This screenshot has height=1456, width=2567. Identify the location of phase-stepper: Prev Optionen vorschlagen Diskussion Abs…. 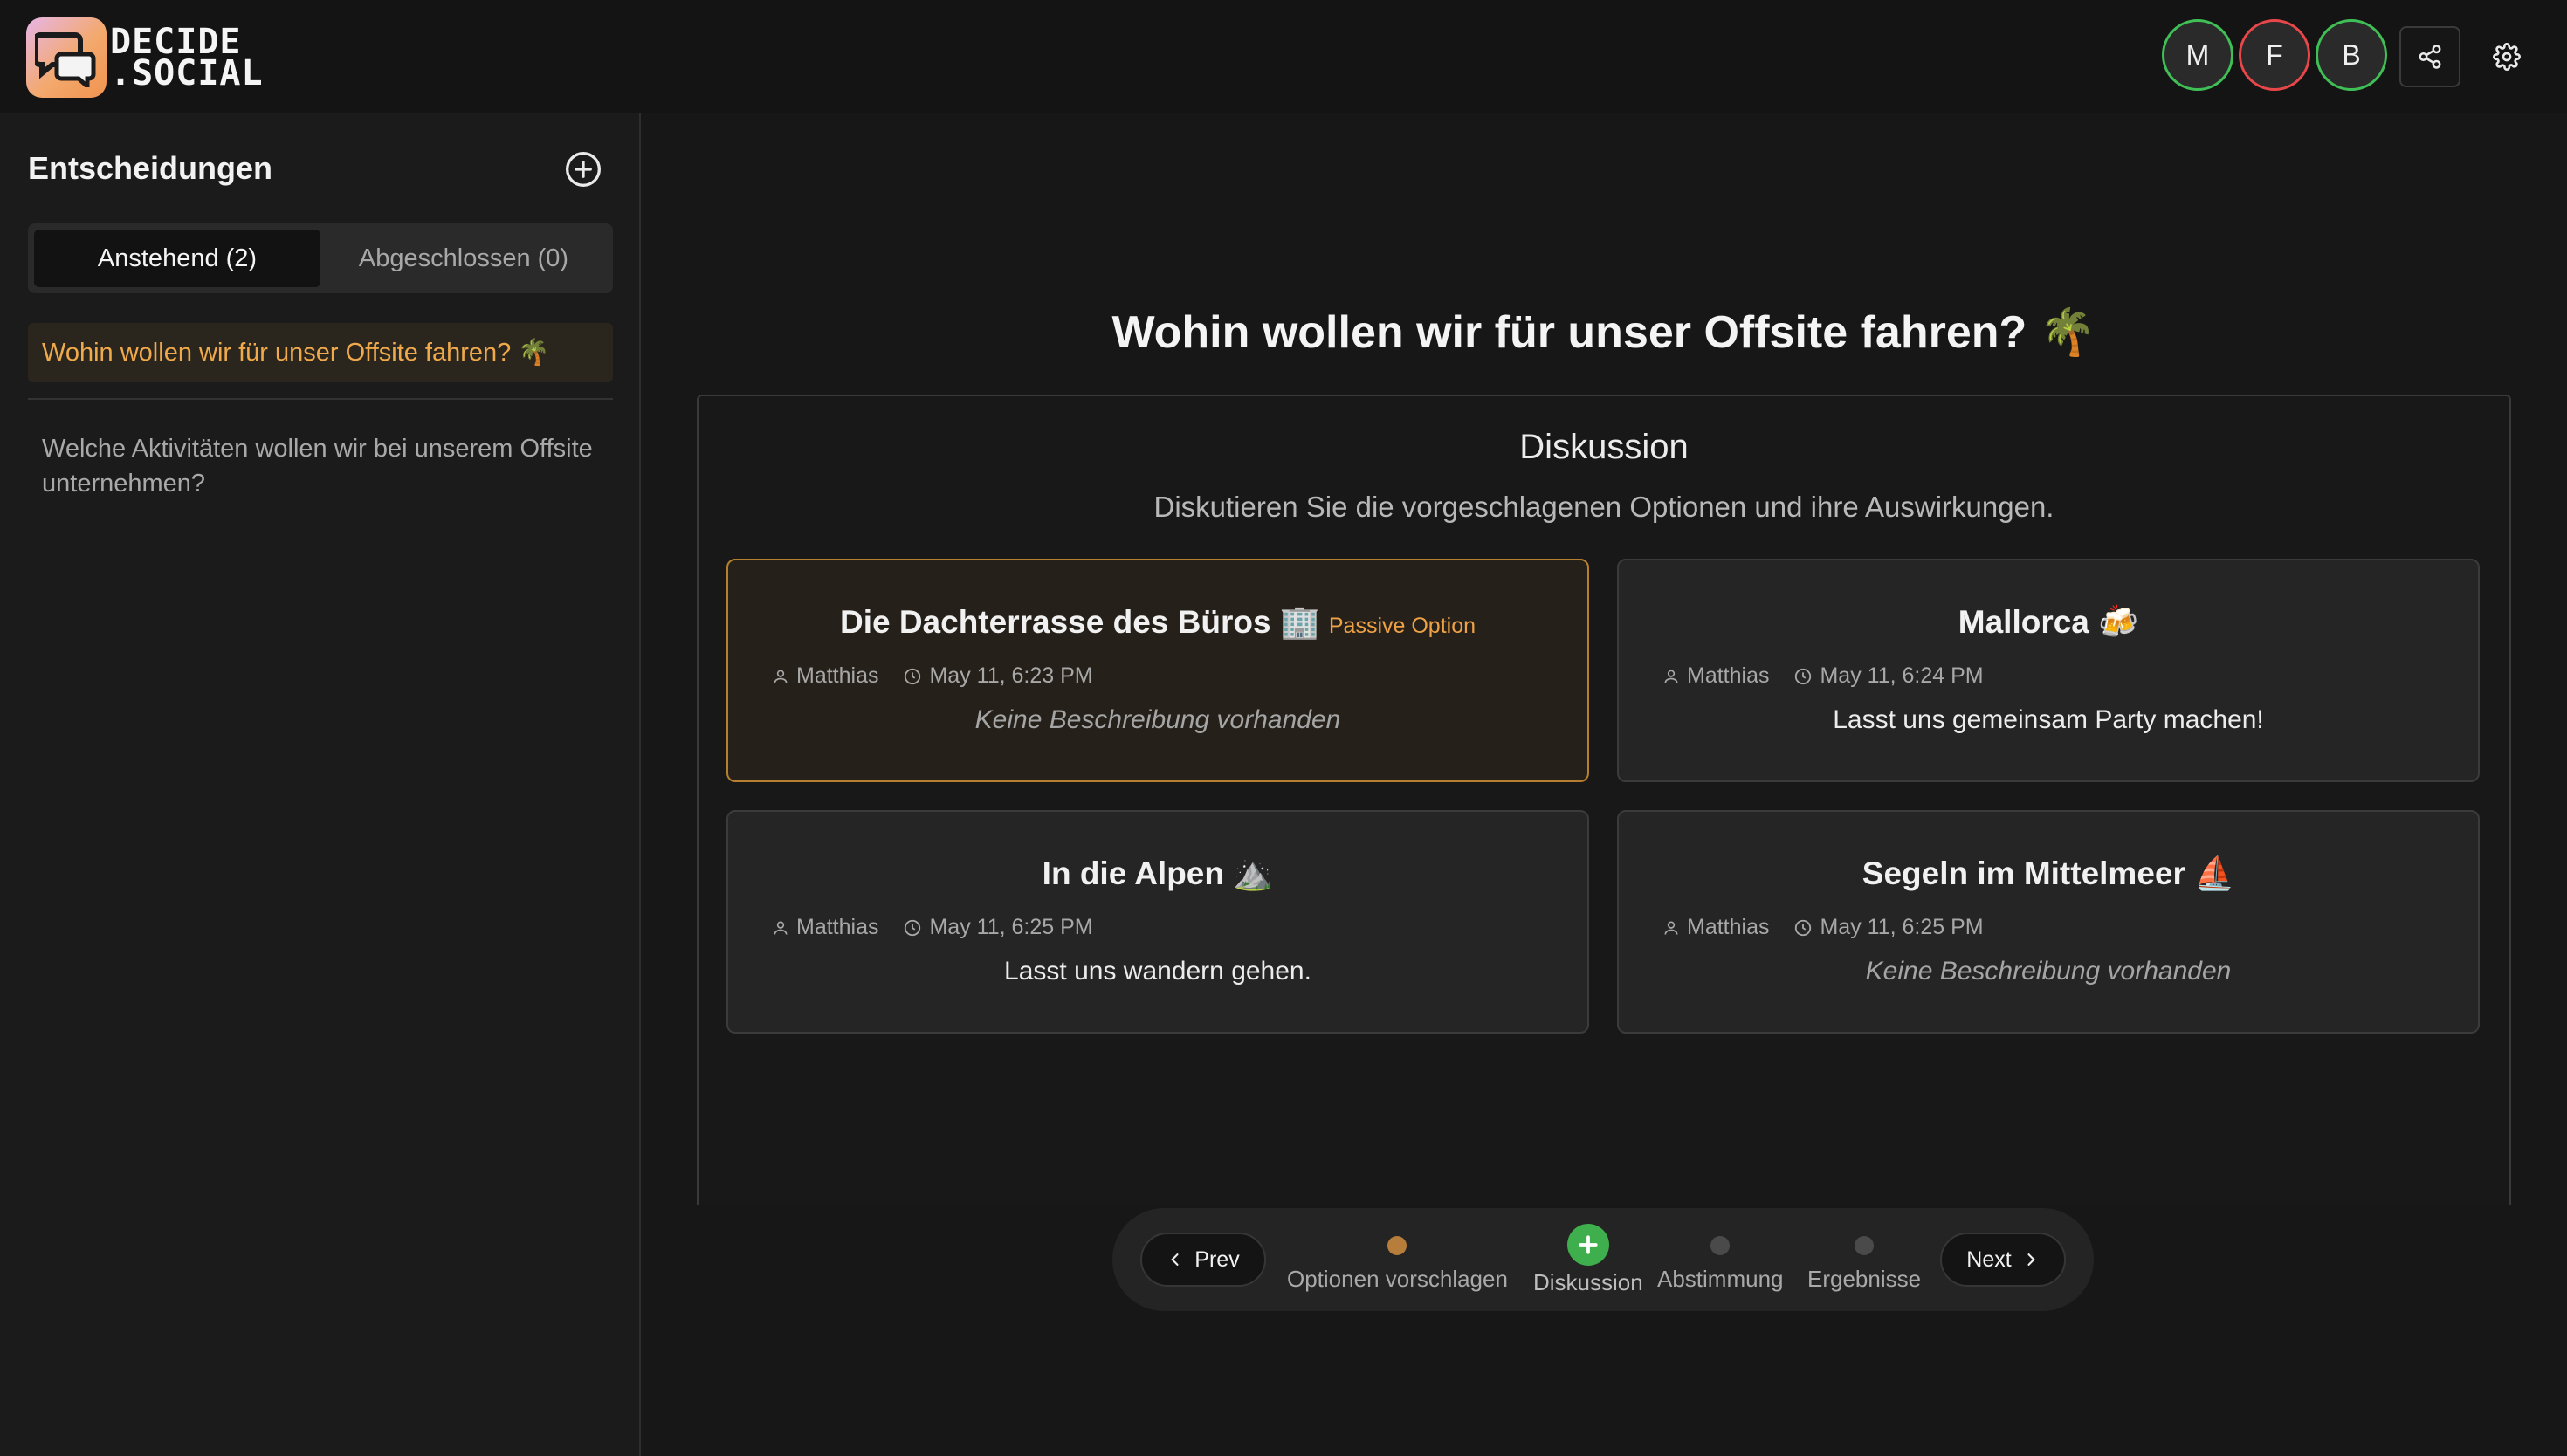
(1603, 1259).